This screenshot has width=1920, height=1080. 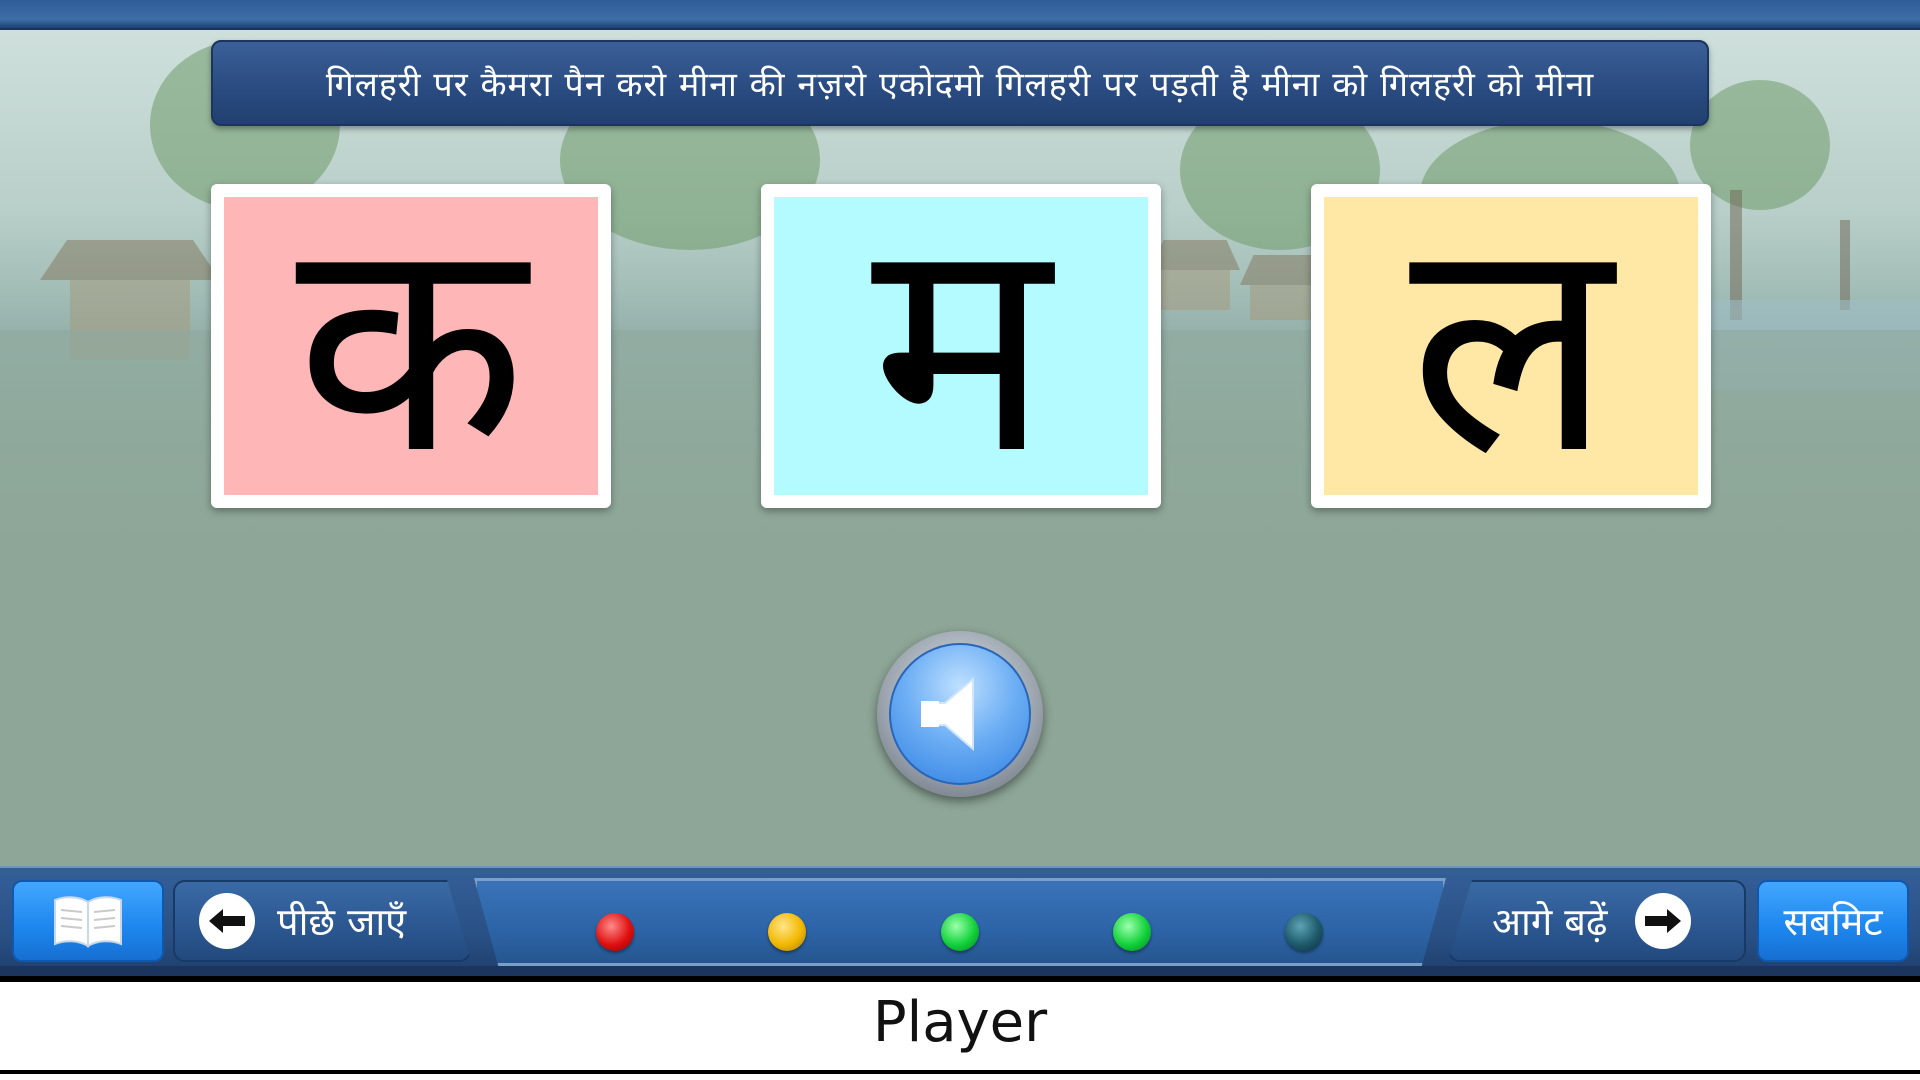 I want to click on letter-glyph: क, so click(x=411, y=345).